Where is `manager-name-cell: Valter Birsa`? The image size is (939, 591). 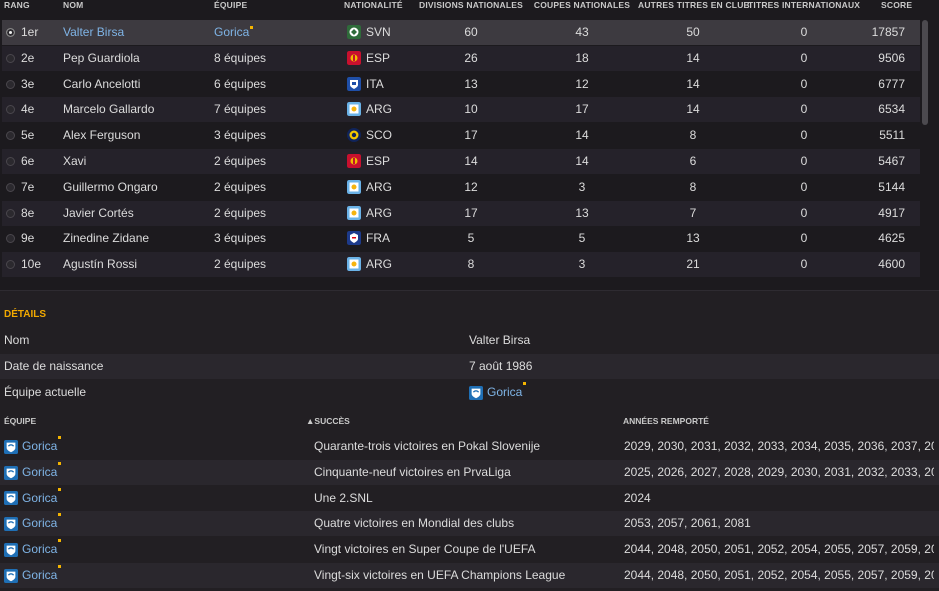 manager-name-cell: Valter Birsa is located at coordinates (93, 32).